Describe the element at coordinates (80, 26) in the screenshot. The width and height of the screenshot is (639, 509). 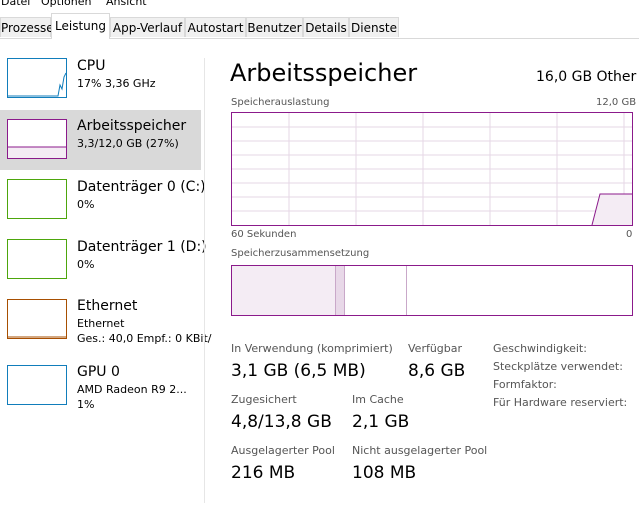
I see `tab-leistung: Leistung` at that location.